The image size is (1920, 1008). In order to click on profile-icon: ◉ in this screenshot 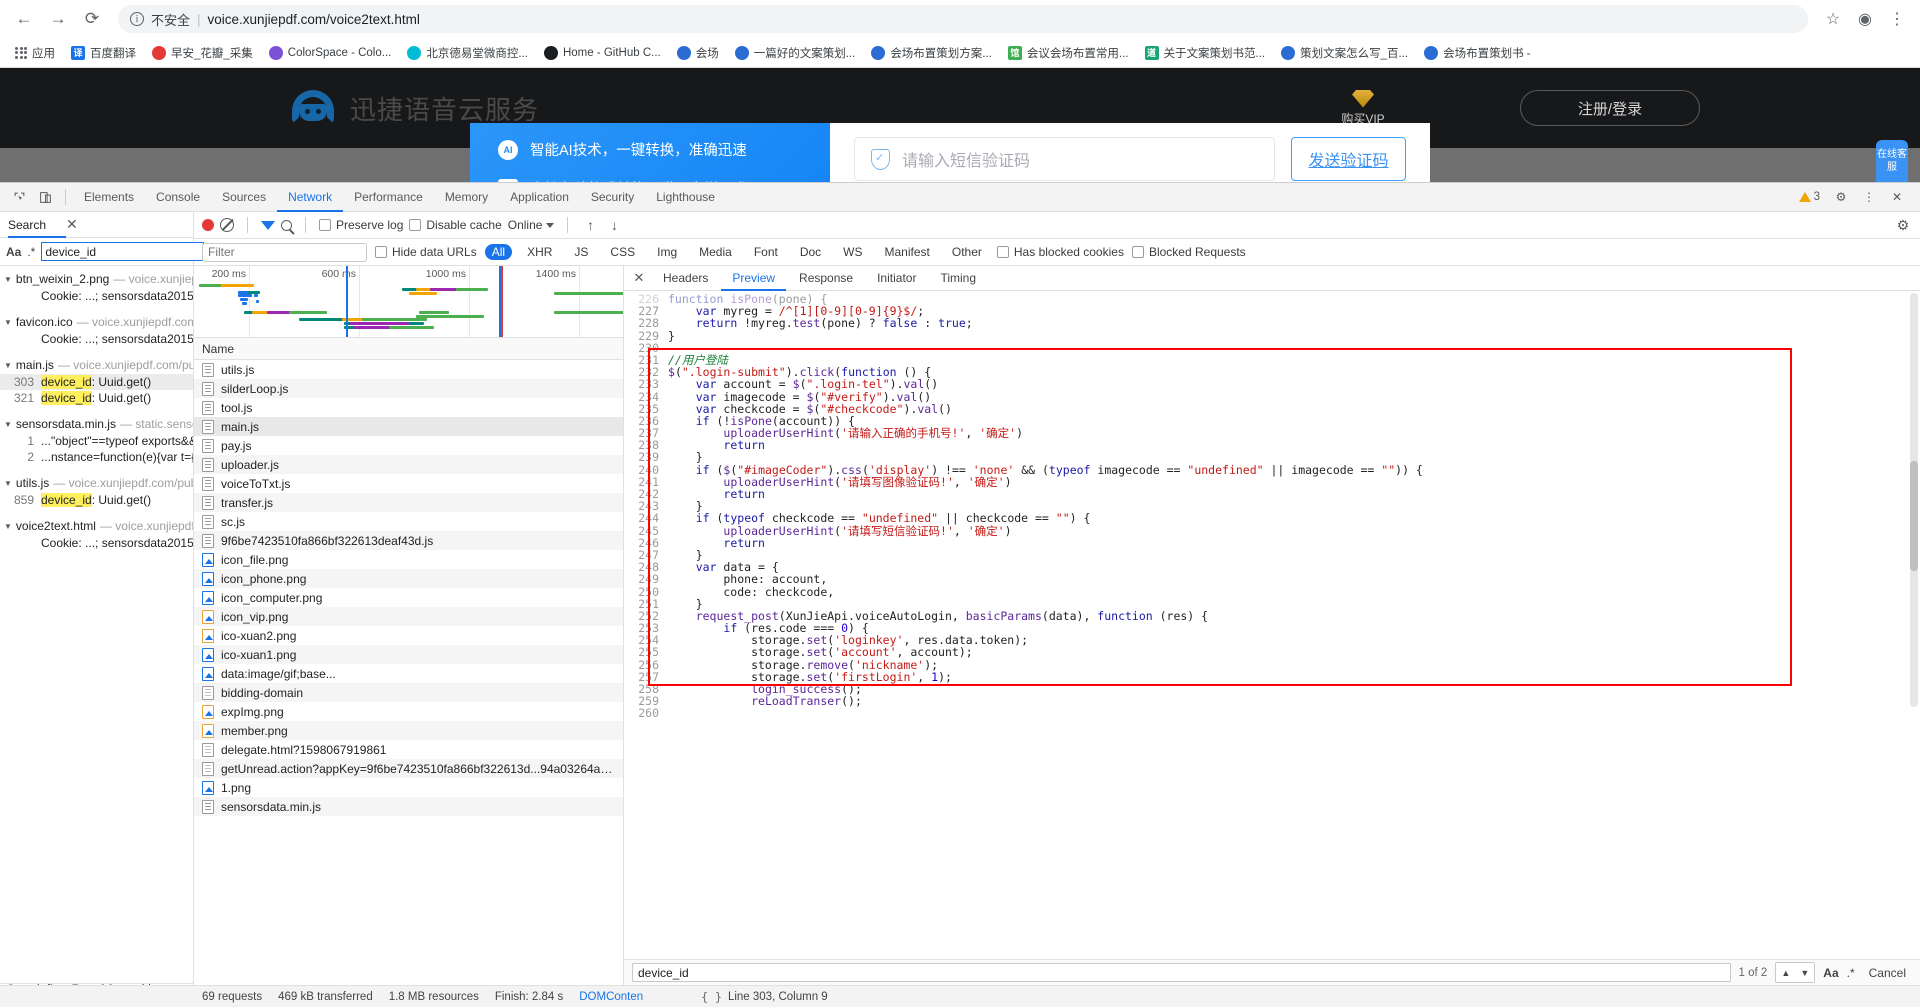, I will do `click(1865, 19)`.